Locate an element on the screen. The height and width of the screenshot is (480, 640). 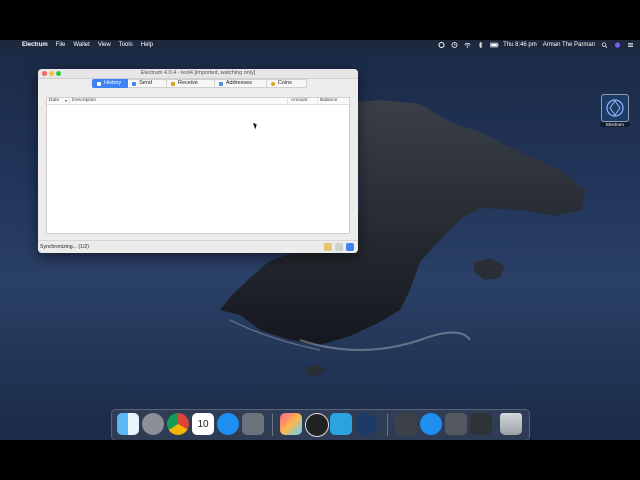
column-label: Description is located at coordinates (84, 100).